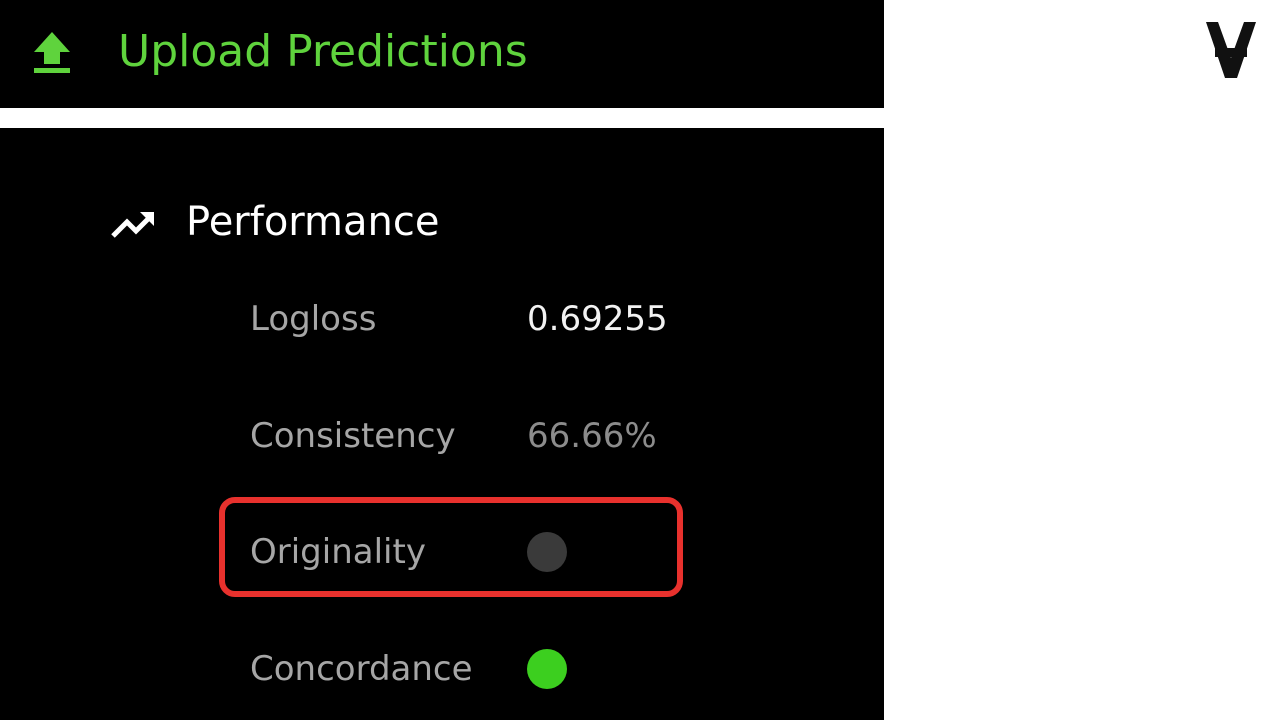 The image size is (1280, 720). I want to click on upload-predictions-bar: Upload Predictions, so click(442, 54).